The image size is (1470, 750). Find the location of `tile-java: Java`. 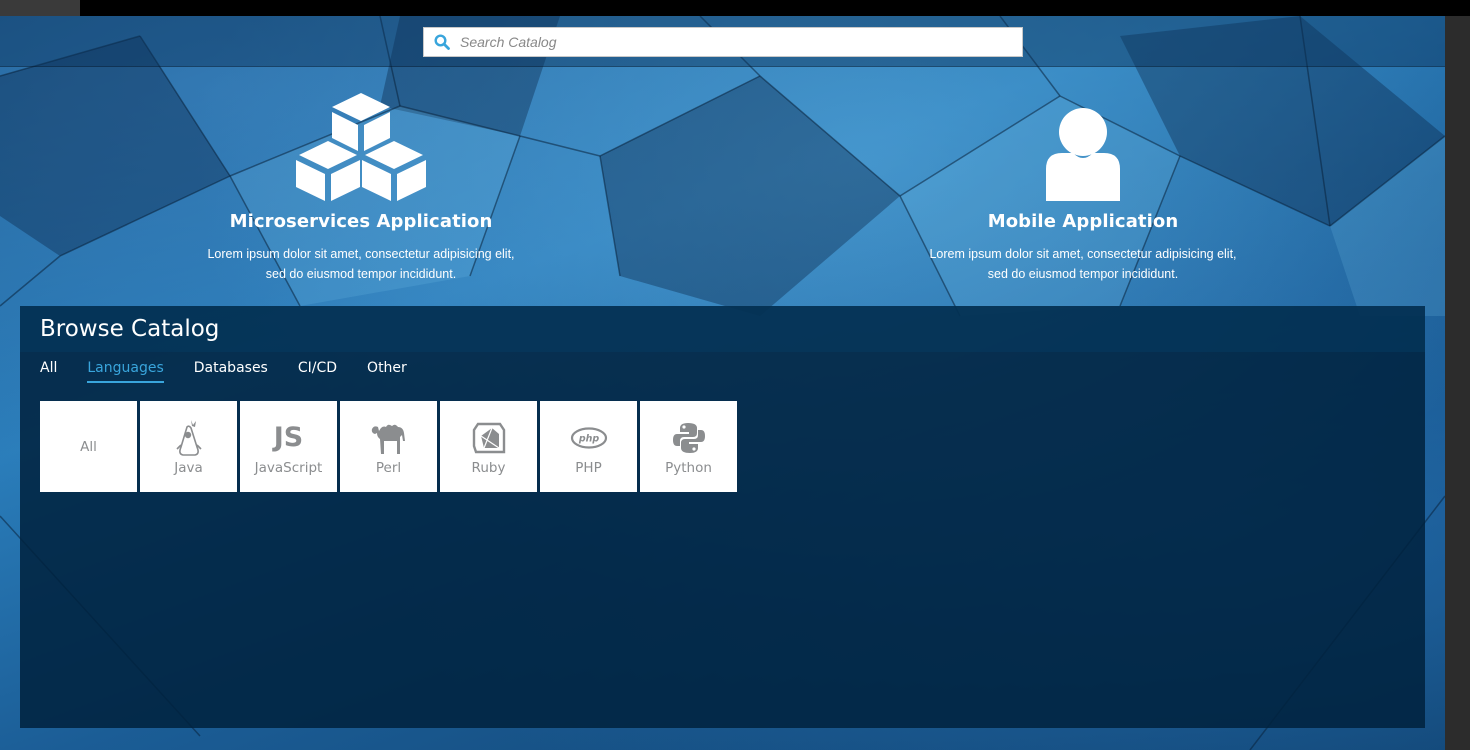

tile-java: Java is located at coordinates (188, 446).